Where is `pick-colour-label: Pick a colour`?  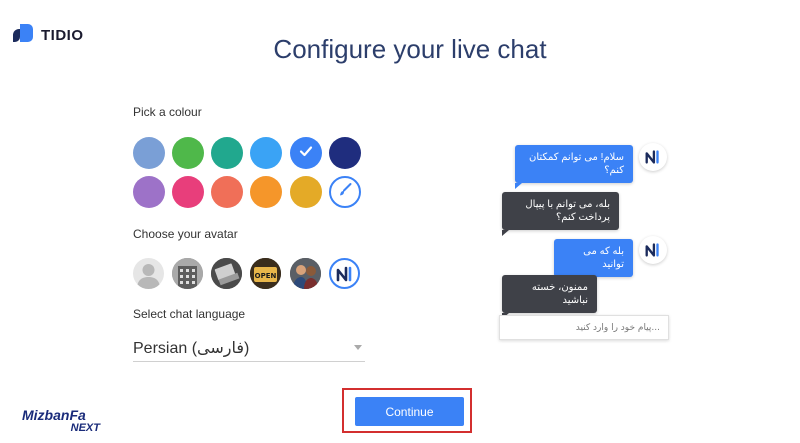
pick-colour-label: Pick a colour is located at coordinates (167, 112).